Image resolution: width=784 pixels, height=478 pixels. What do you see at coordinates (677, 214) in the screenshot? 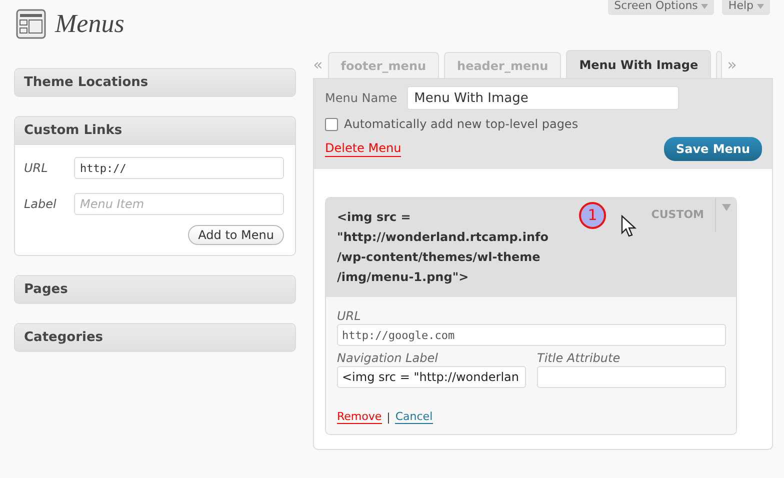
I see `item-type-label: CUSTOM` at bounding box center [677, 214].